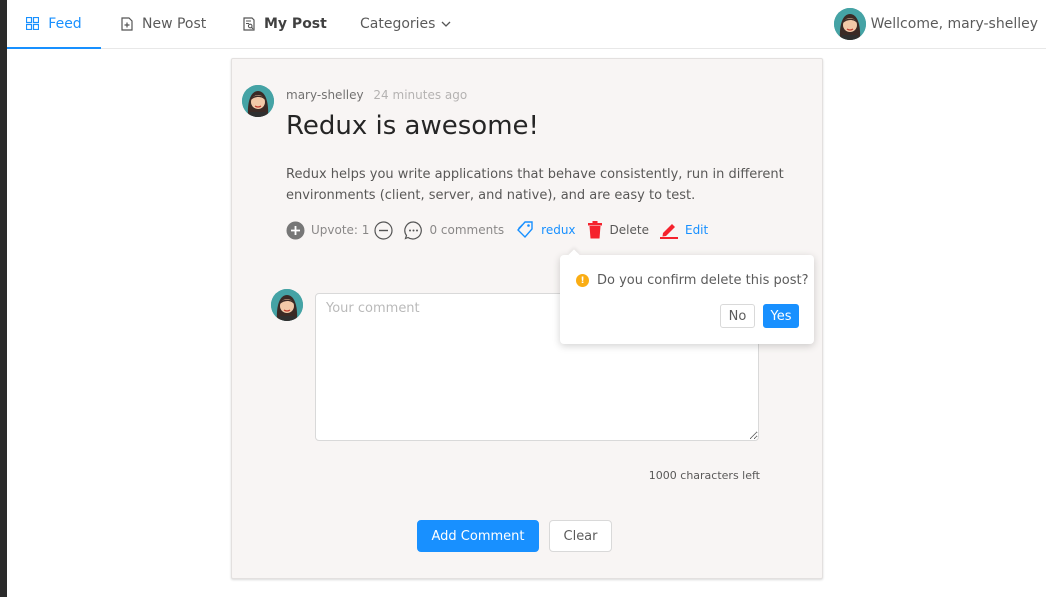 This screenshot has height=597, width=1046. Describe the element at coordinates (525, 230) in the screenshot. I see `tags-icon` at that location.